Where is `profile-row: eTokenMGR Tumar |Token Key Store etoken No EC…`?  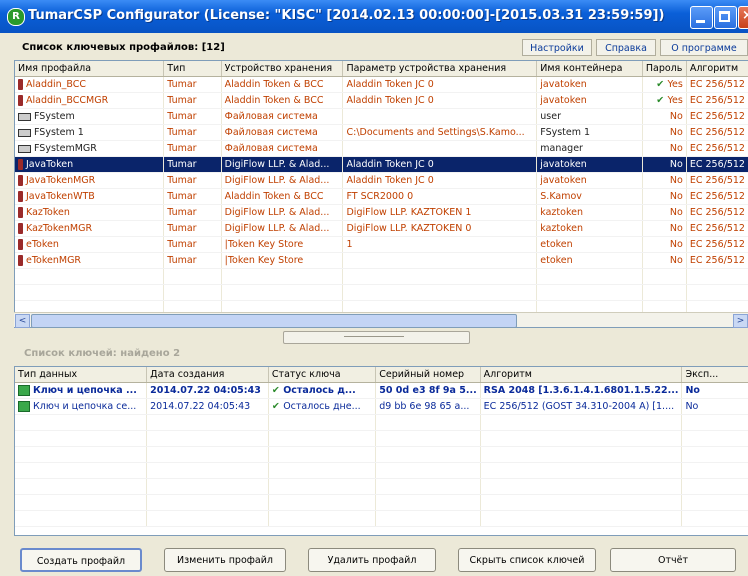 profile-row: eTokenMGR Tumar |Token Key Store etoken No EC… is located at coordinates (381, 260).